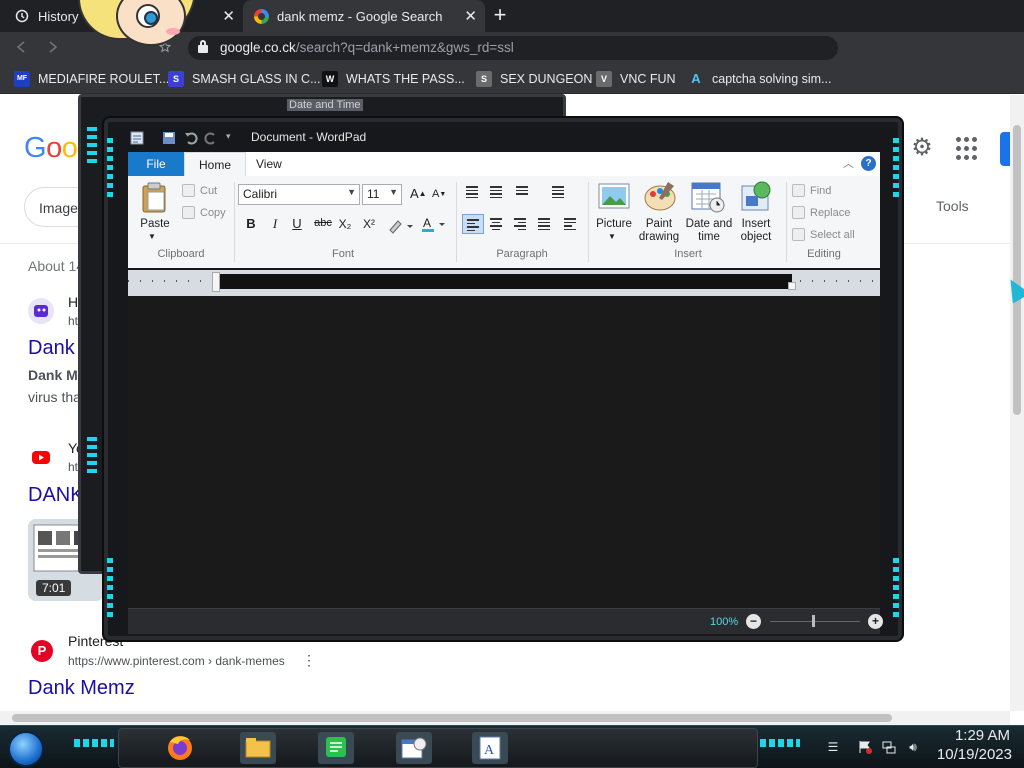 This screenshot has height=768, width=1024. What do you see at coordinates (659, 231) in the screenshot?
I see `paint-drawing-button: Paint drawing` at bounding box center [659, 231].